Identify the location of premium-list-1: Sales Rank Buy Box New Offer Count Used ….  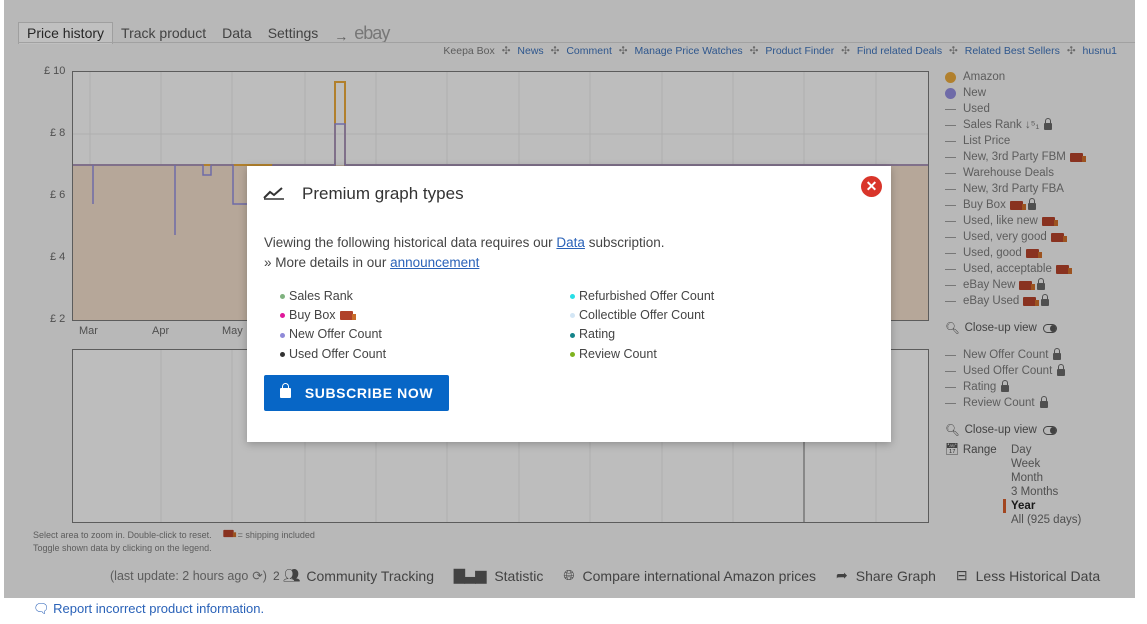
(333, 325).